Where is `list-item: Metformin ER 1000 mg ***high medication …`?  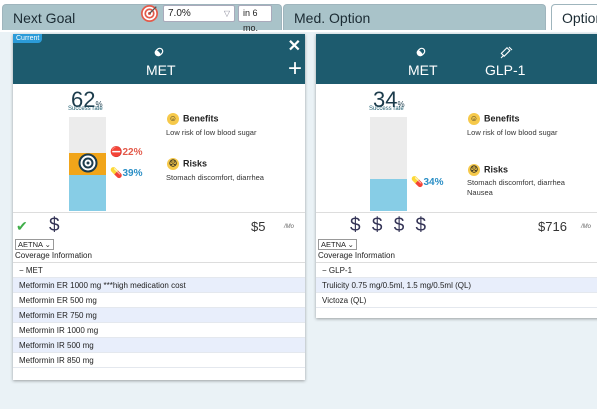 list-item: Metformin ER 1000 mg ***high medication … is located at coordinates (159, 285).